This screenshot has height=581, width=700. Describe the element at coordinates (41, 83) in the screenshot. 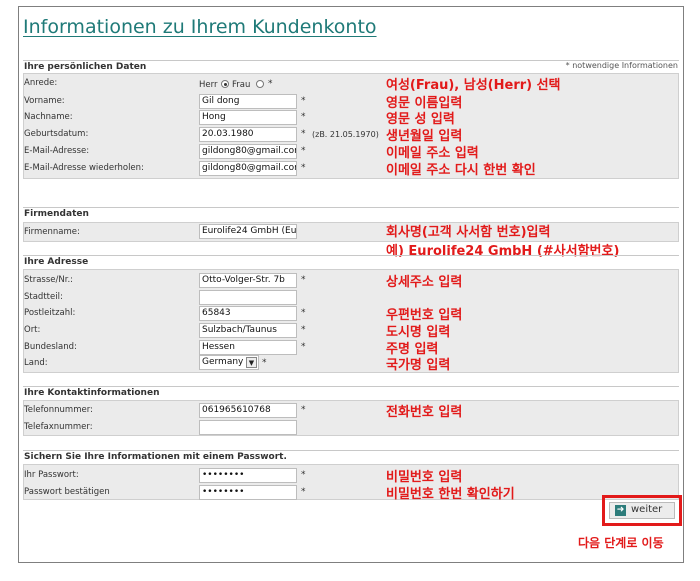

I see `anrede-label: Anrede:` at that location.